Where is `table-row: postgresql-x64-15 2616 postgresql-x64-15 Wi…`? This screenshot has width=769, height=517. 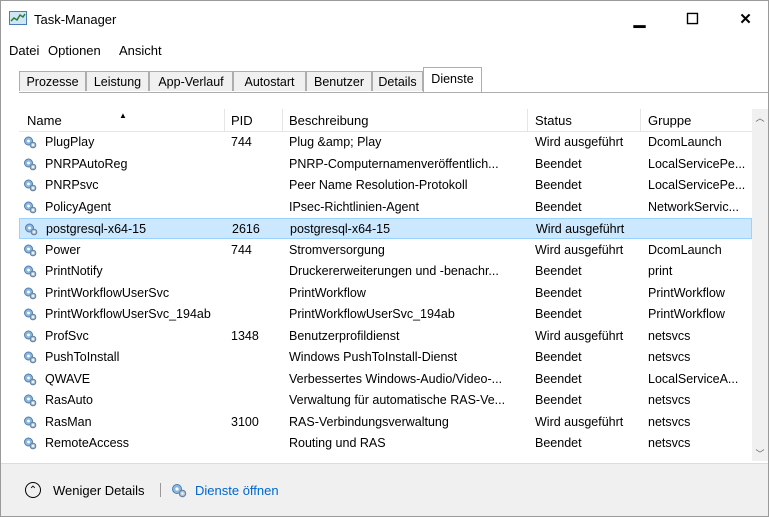
table-row: postgresql-x64-15 2616 postgresql-x64-15 Wi… is located at coordinates (385, 228).